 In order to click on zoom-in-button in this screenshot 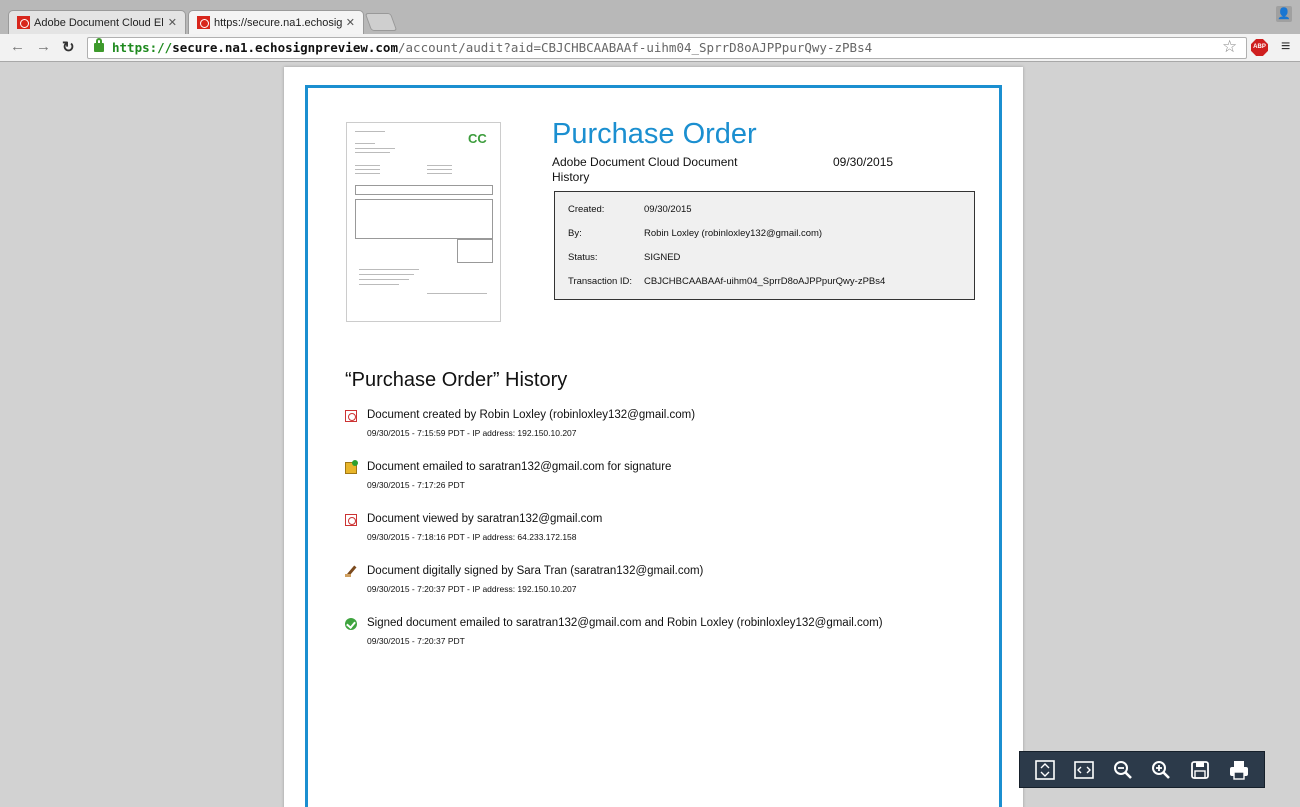, I will do `click(1161, 770)`.